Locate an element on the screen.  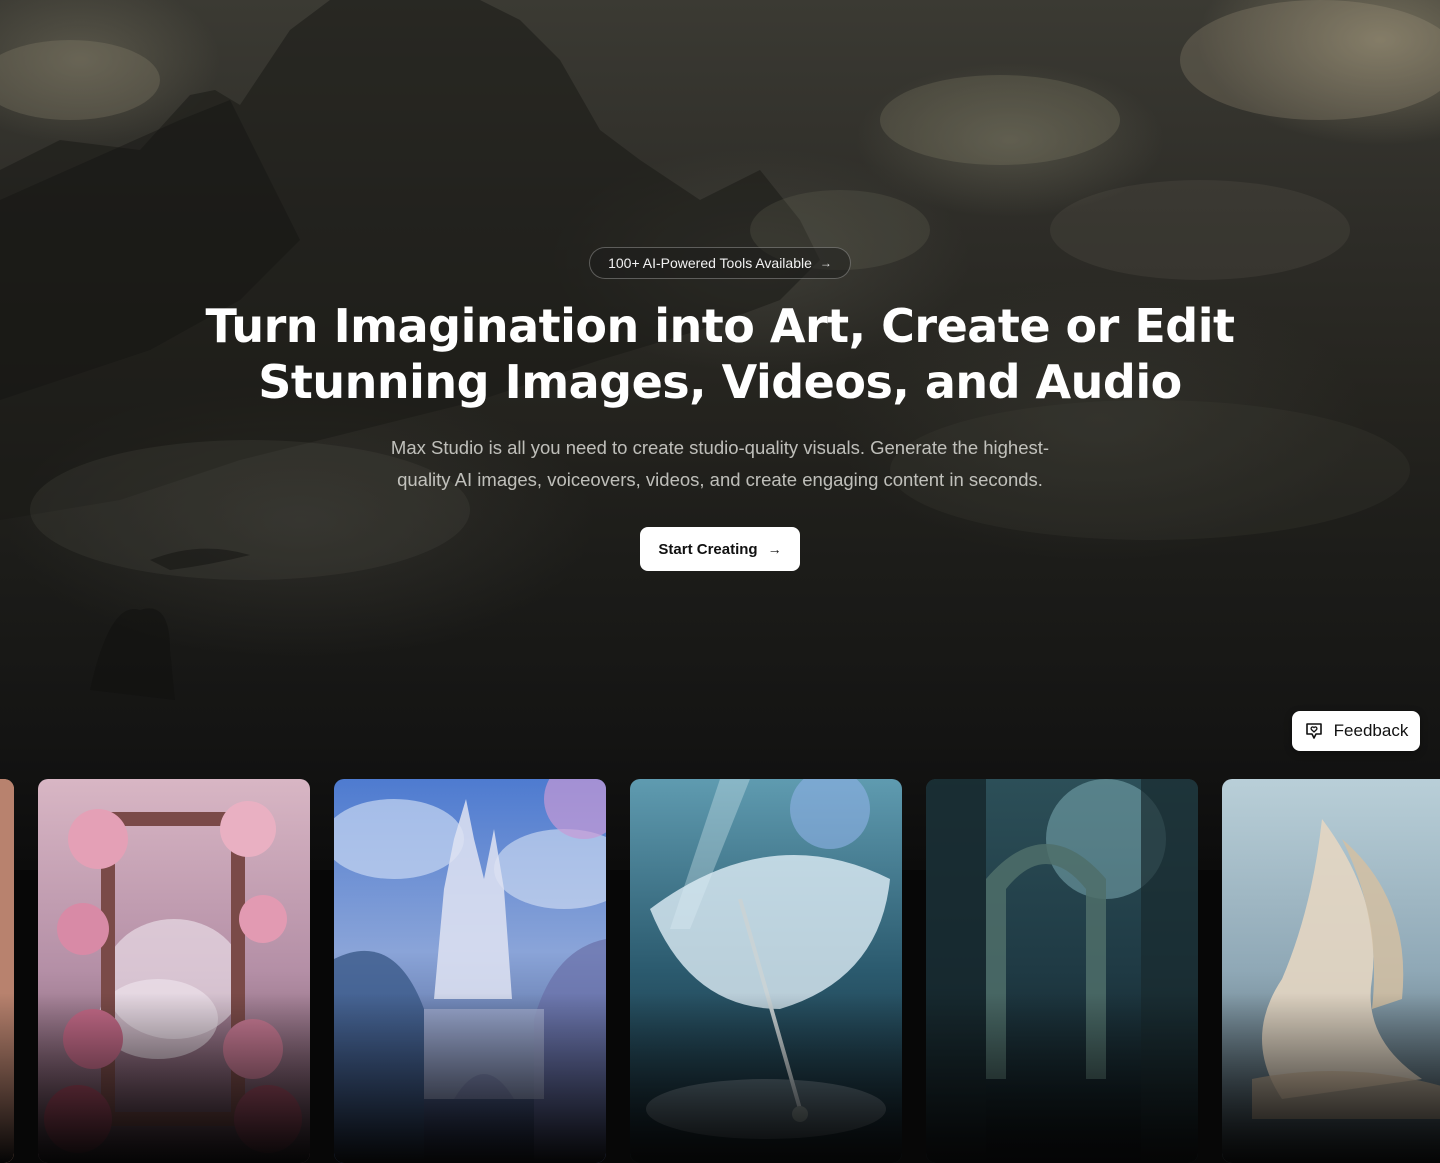
tools-badge-label: 100+ AI-Powered Tools Available is located at coordinates (710, 263).